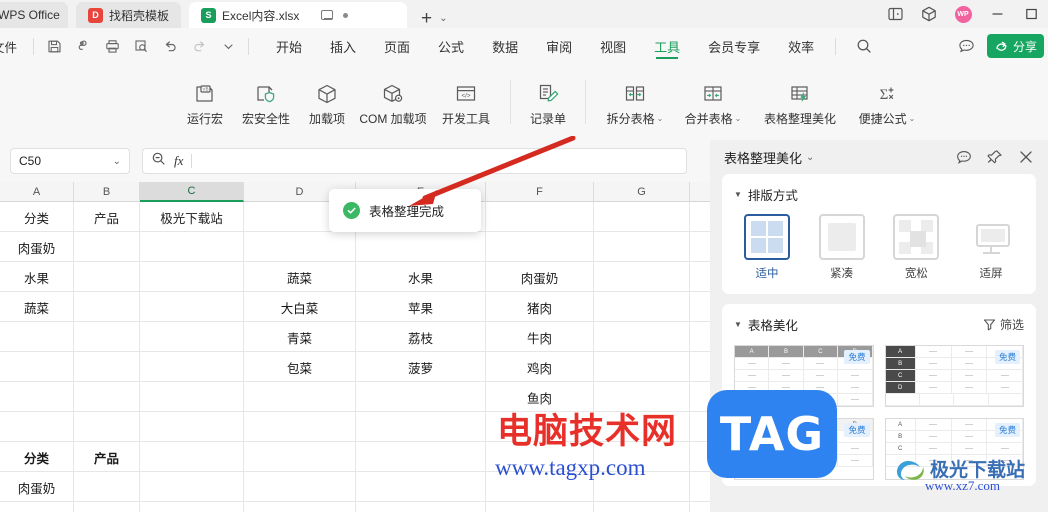 The image size is (1048, 512). I want to click on cell-a3: 水果, so click(37, 277).